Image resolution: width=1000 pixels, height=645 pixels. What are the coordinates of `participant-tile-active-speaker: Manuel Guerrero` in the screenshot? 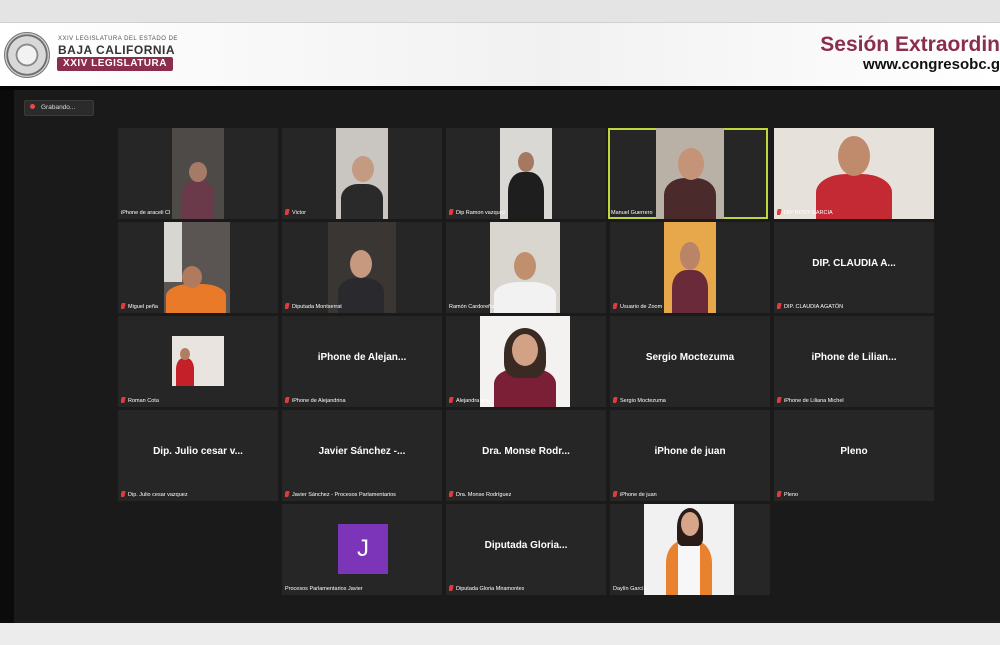 It's located at (688, 173).